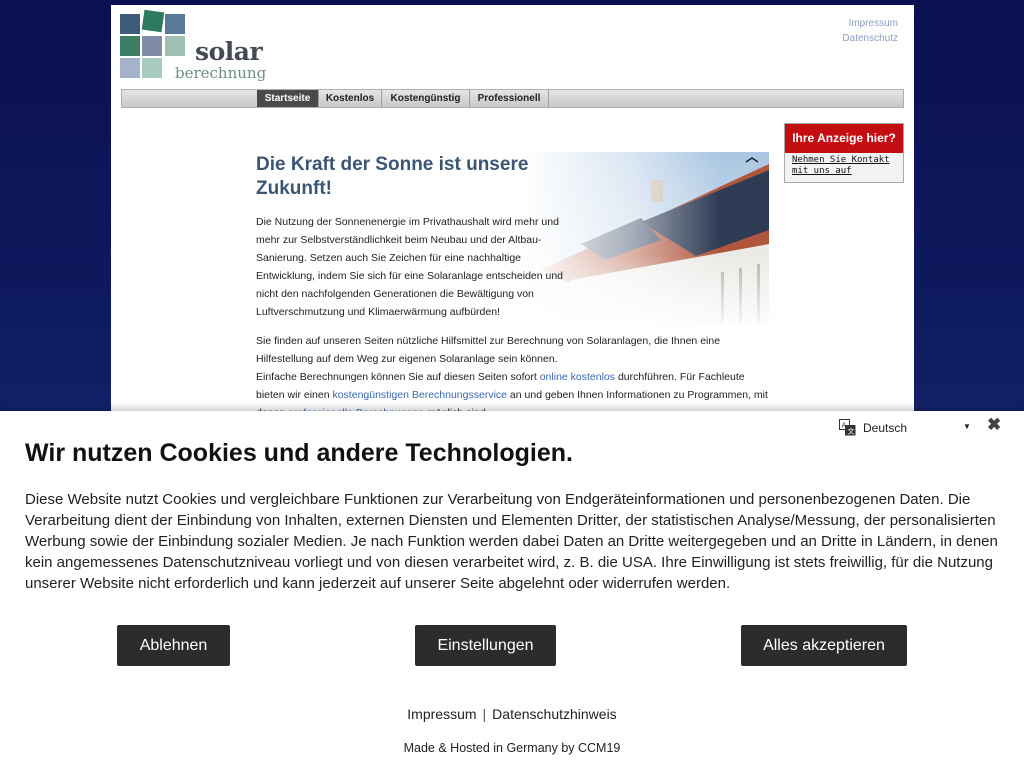  Describe the element at coordinates (221, 73) in the screenshot. I see `logo-text-berechnung: berechnung` at that location.